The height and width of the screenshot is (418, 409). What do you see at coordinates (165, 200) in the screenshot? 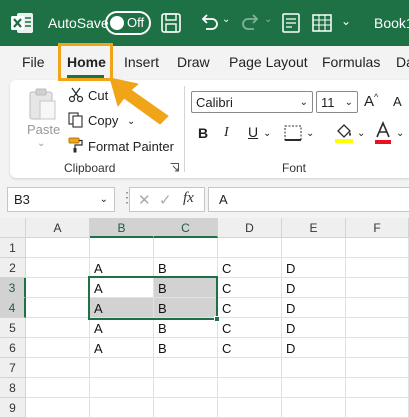
I see `enter-icon: ✓` at bounding box center [165, 200].